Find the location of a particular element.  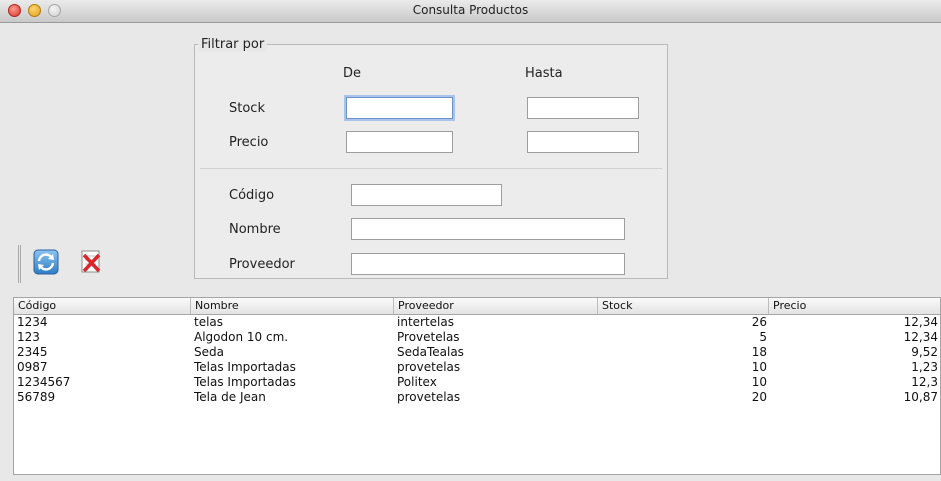

code-field is located at coordinates (426, 195).